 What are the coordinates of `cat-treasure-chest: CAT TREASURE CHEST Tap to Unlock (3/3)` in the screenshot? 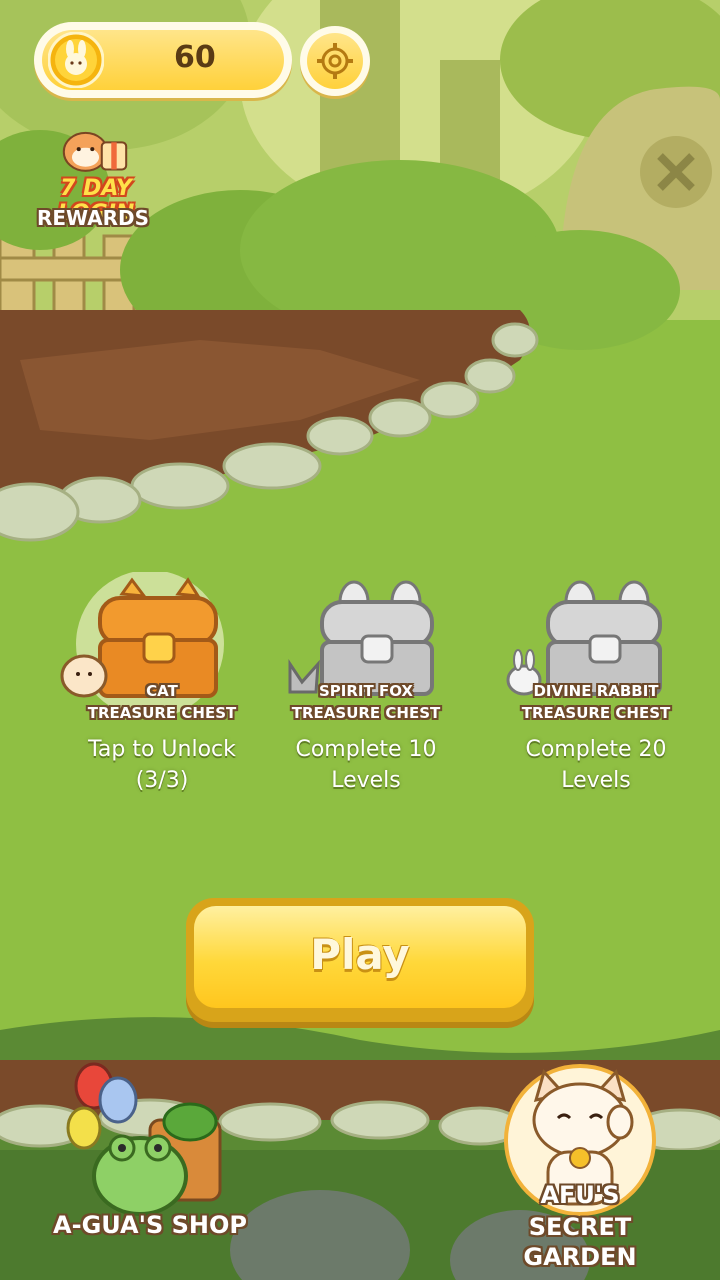 It's located at (162, 692).